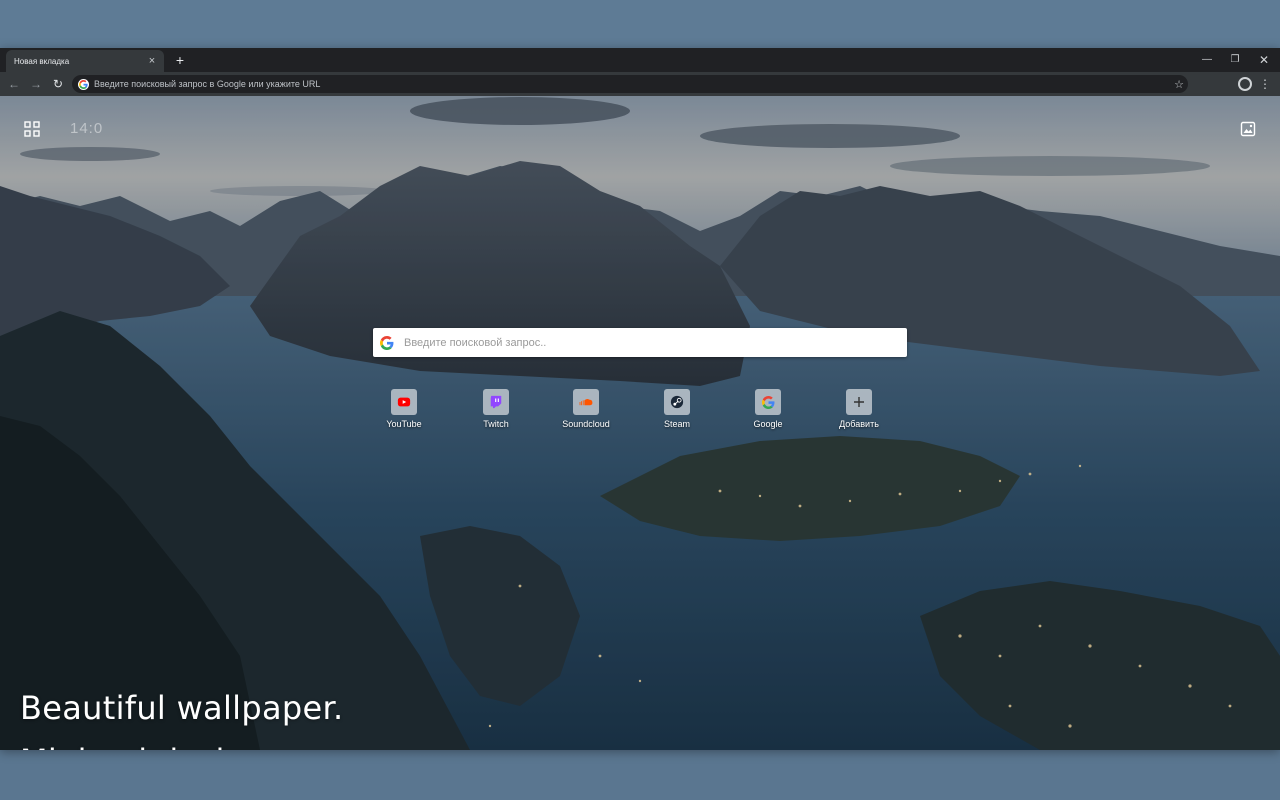 This screenshot has height=800, width=1280. I want to click on soundcloud-icon, so click(586, 402).